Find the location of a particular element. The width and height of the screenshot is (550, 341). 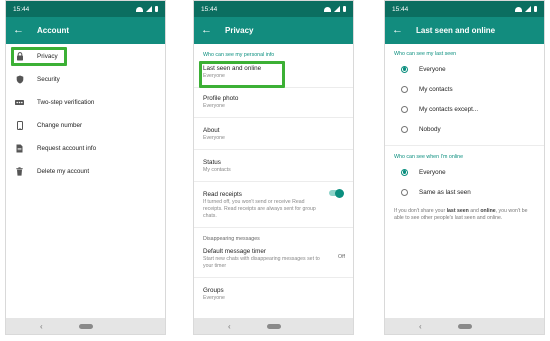

menu-item-change-number: Change number is located at coordinates (85, 125).